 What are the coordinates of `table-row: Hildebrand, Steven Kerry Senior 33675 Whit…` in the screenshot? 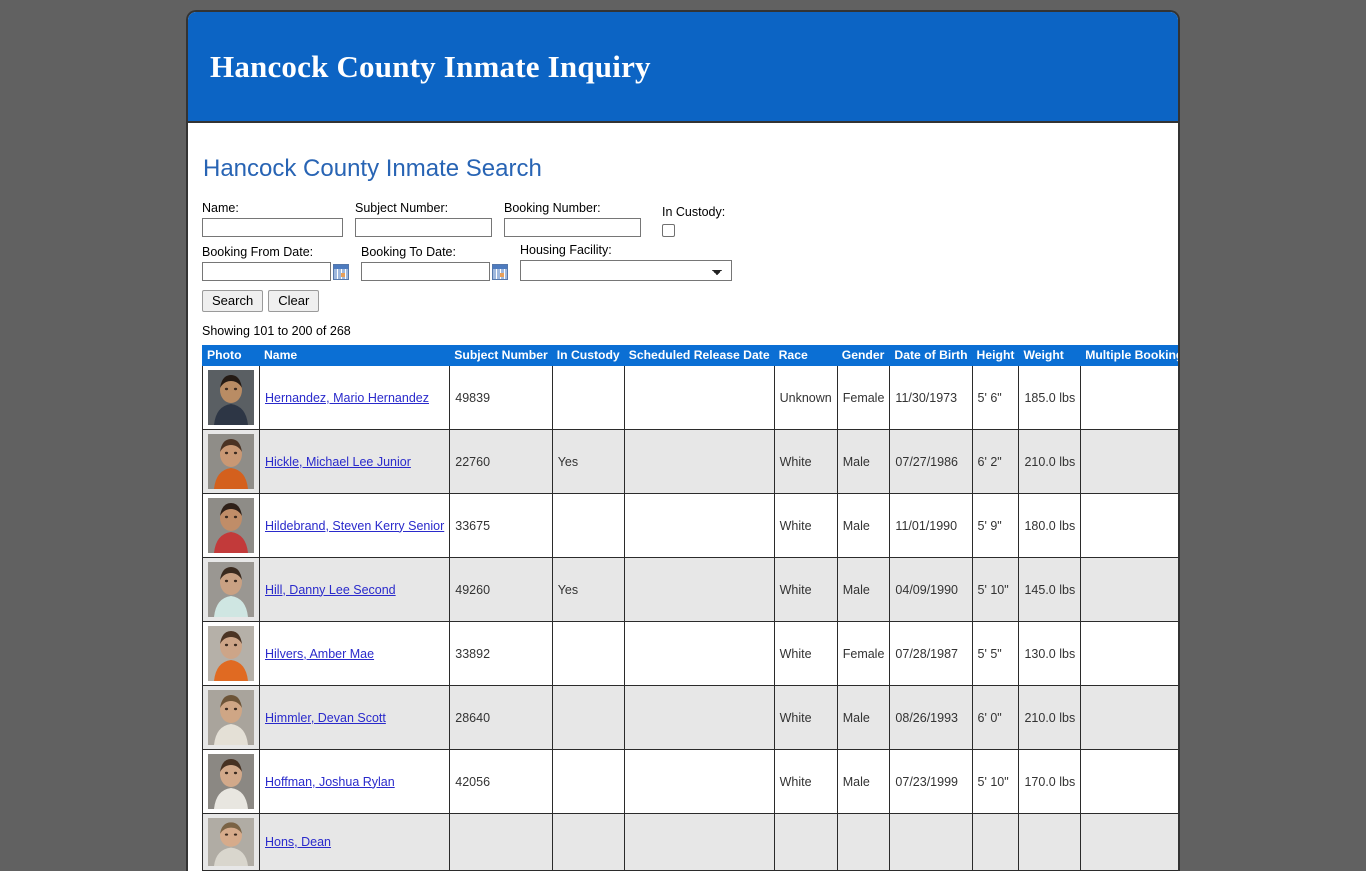 It's located at (690, 525).